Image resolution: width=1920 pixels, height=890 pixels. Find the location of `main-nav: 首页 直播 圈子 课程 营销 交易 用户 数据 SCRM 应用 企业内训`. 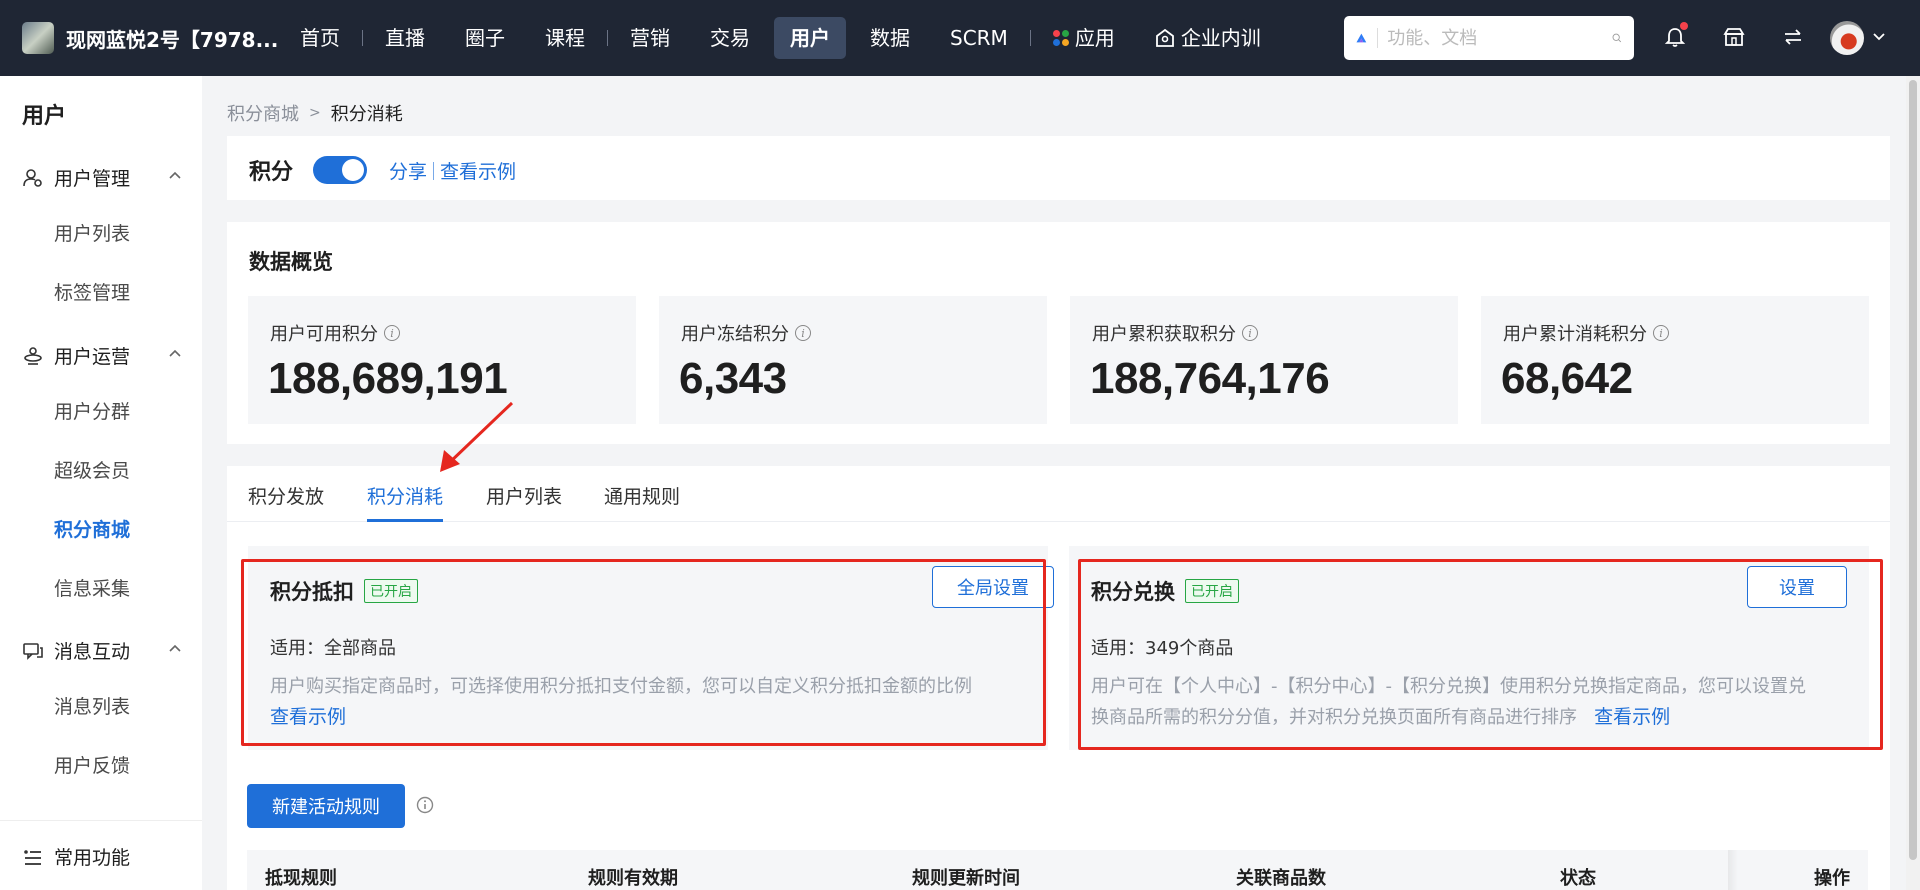

main-nav: 首页 直播 圈子 课程 营销 交易 用户 数据 SCRM 应用 企业内训 is located at coordinates (780, 38).